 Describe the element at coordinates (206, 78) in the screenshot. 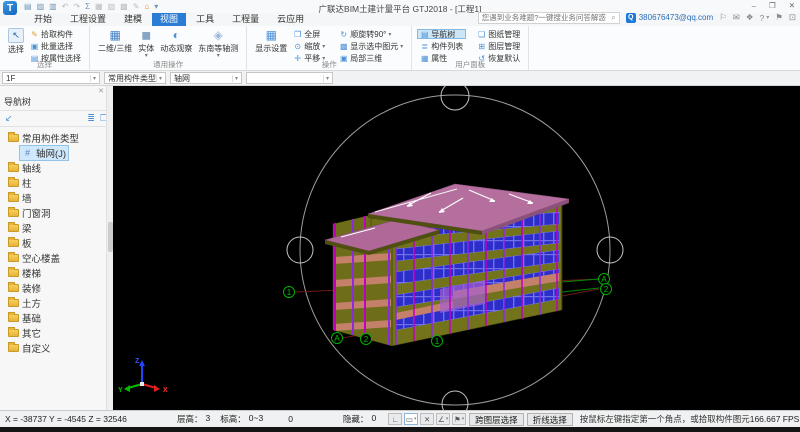

I see `element-type-dropdown: 轴网 ▾` at that location.